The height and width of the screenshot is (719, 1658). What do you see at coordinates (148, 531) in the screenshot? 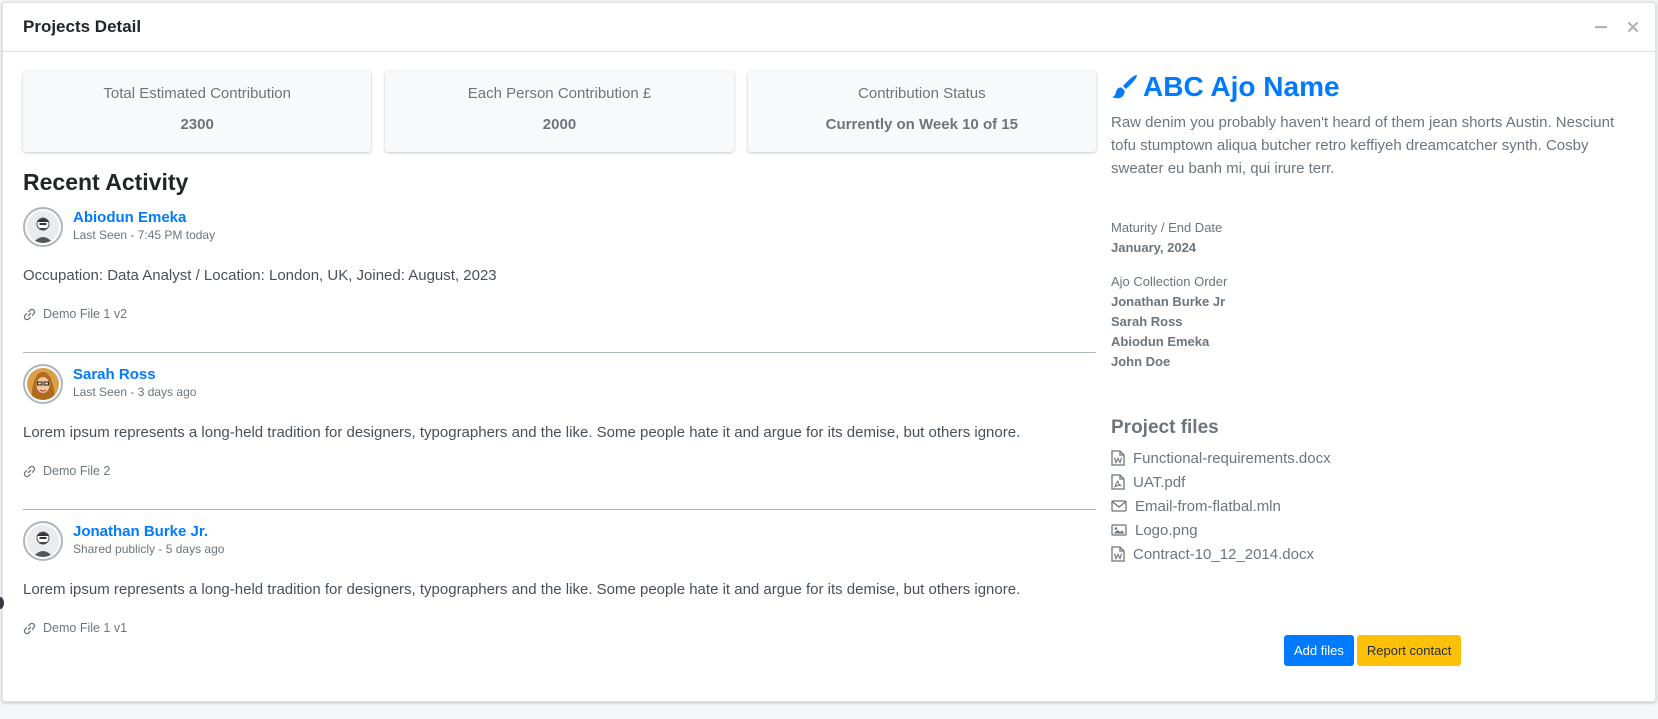
I see `username-link: Jonathan Burke Jr.` at bounding box center [148, 531].